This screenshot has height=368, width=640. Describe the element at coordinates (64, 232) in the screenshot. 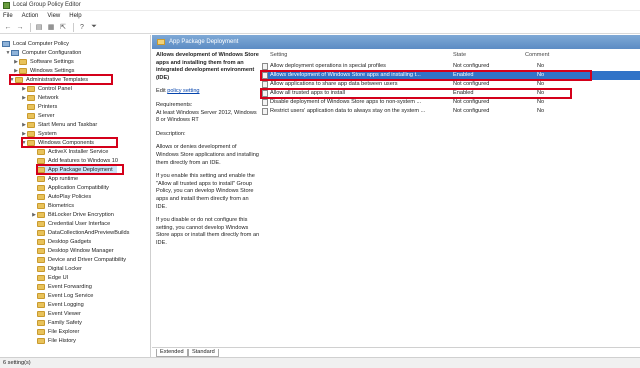

I see `tree-item-component: DataCollectionAndPreviewBuilds` at that location.